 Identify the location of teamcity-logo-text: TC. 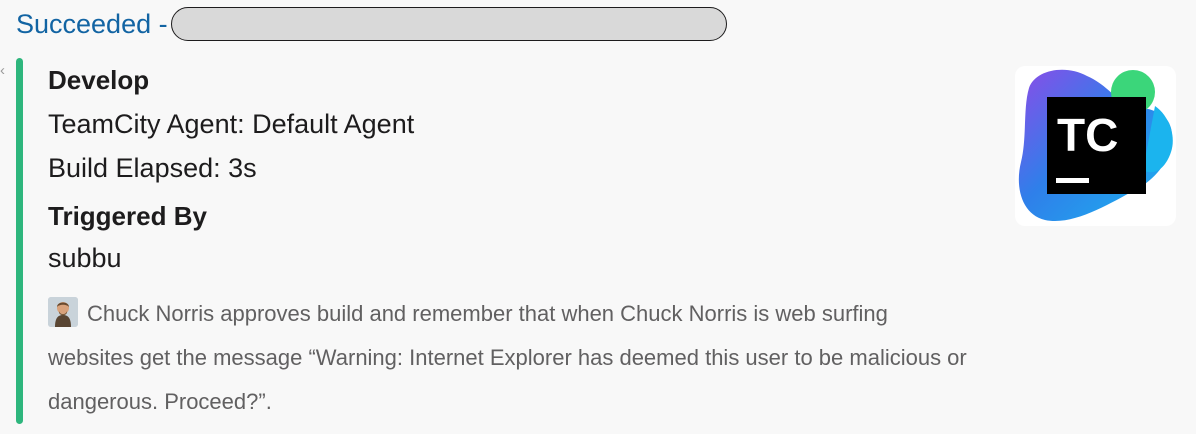
(1087, 135).